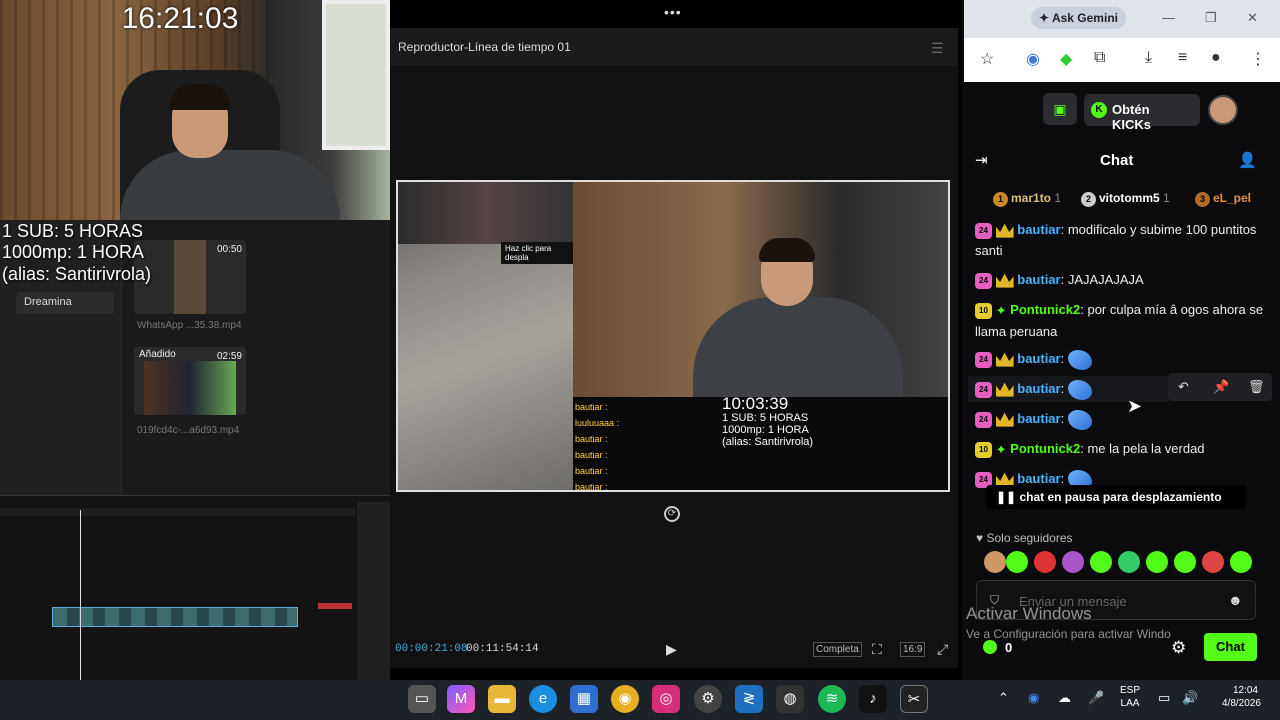 This screenshot has width=1280, height=720. What do you see at coordinates (765, 430) in the screenshot?
I see `overlay-line: 1000mp: 1 HORA` at bounding box center [765, 430].